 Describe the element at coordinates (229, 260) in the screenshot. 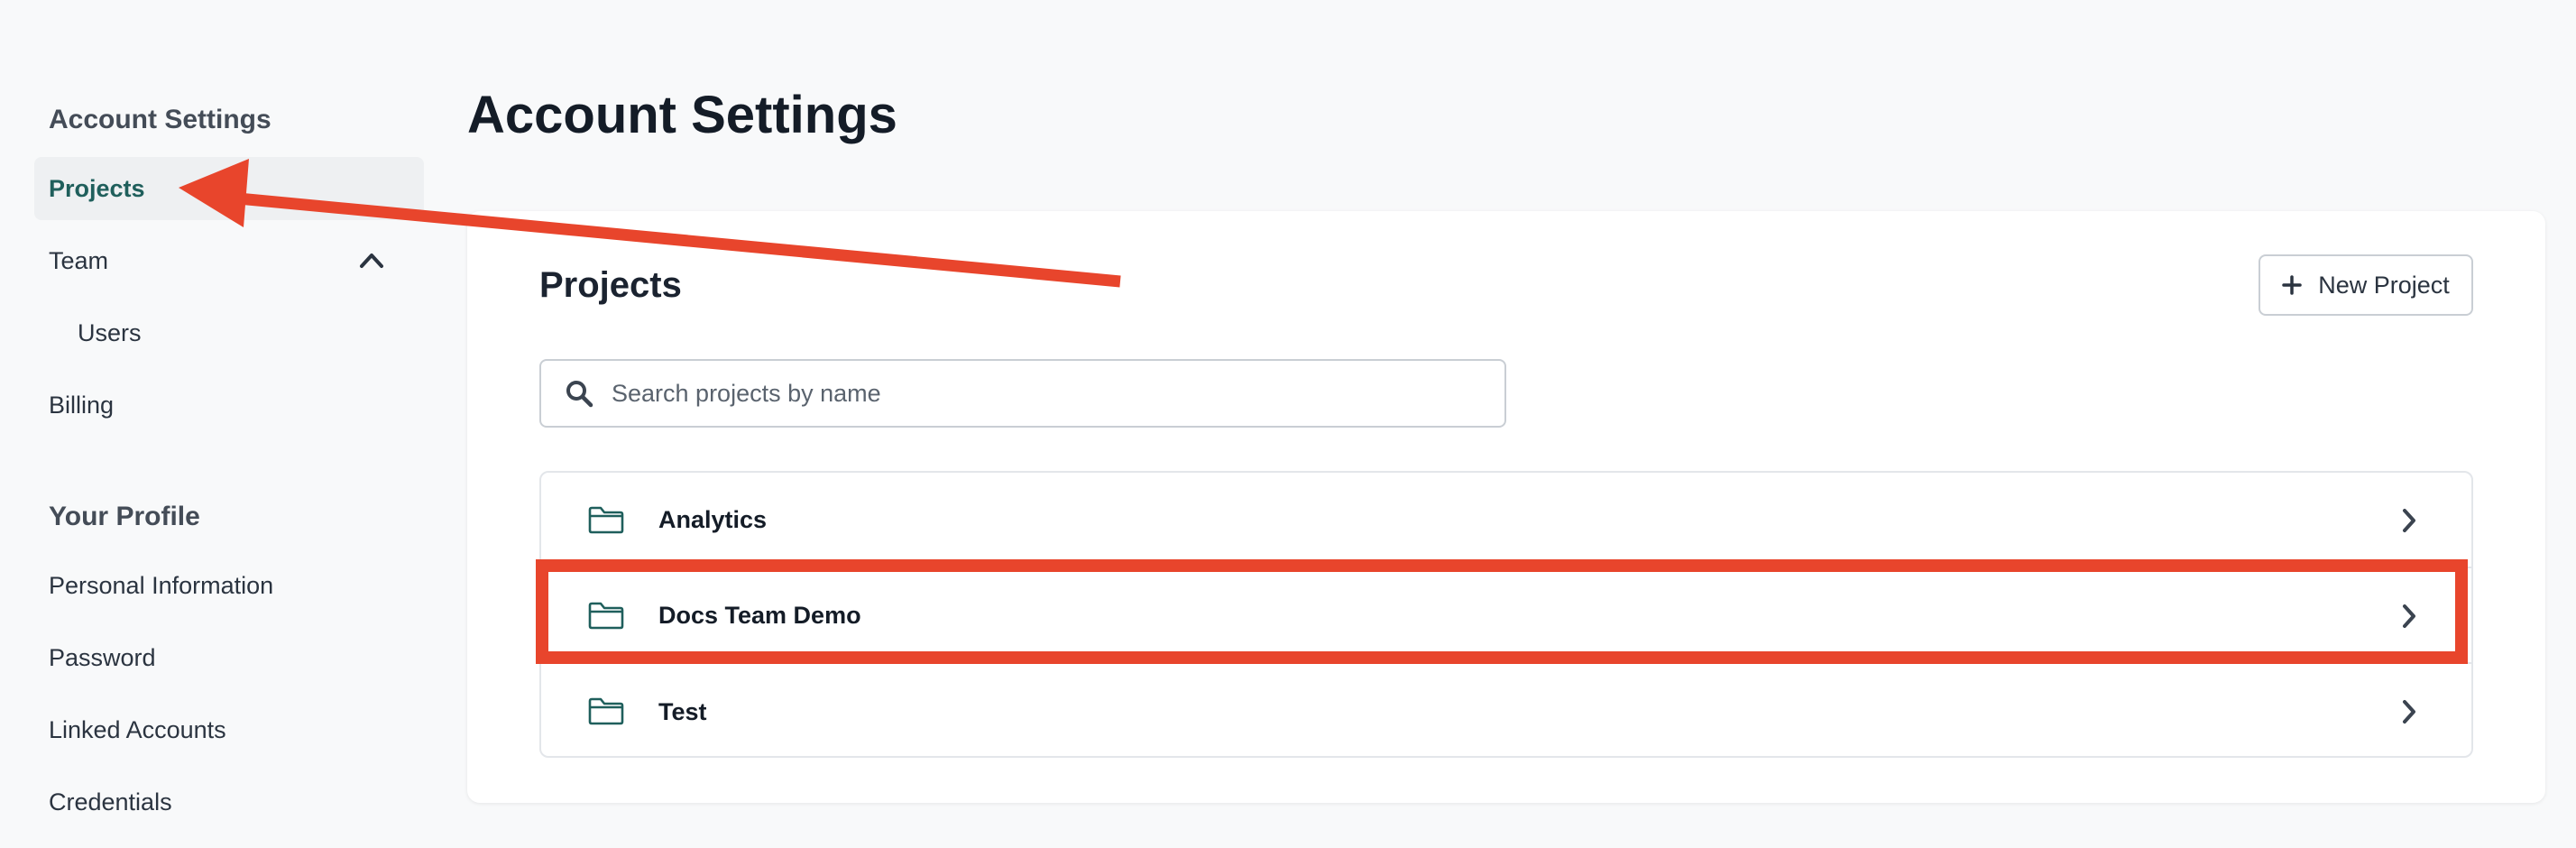

I see `sidebar-item-team: Team` at that location.